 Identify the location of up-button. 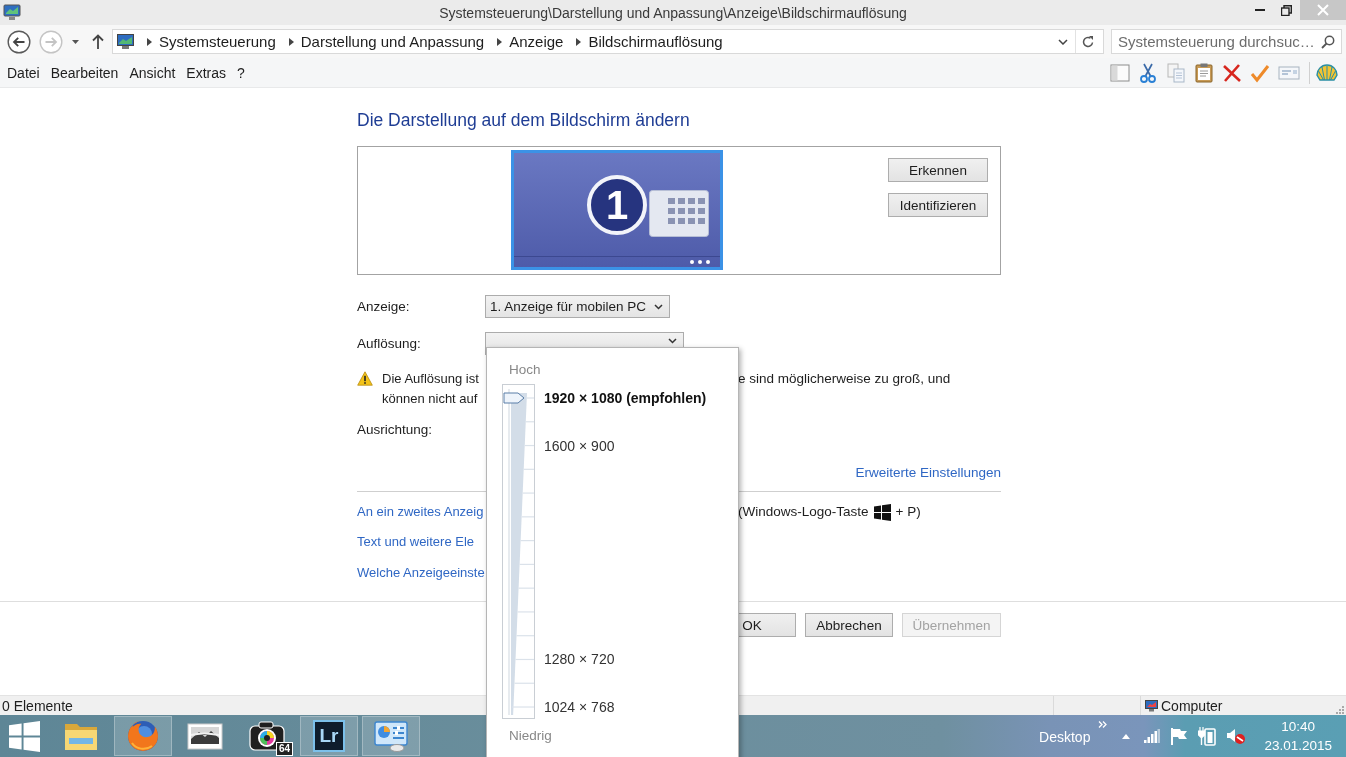
(98, 41).